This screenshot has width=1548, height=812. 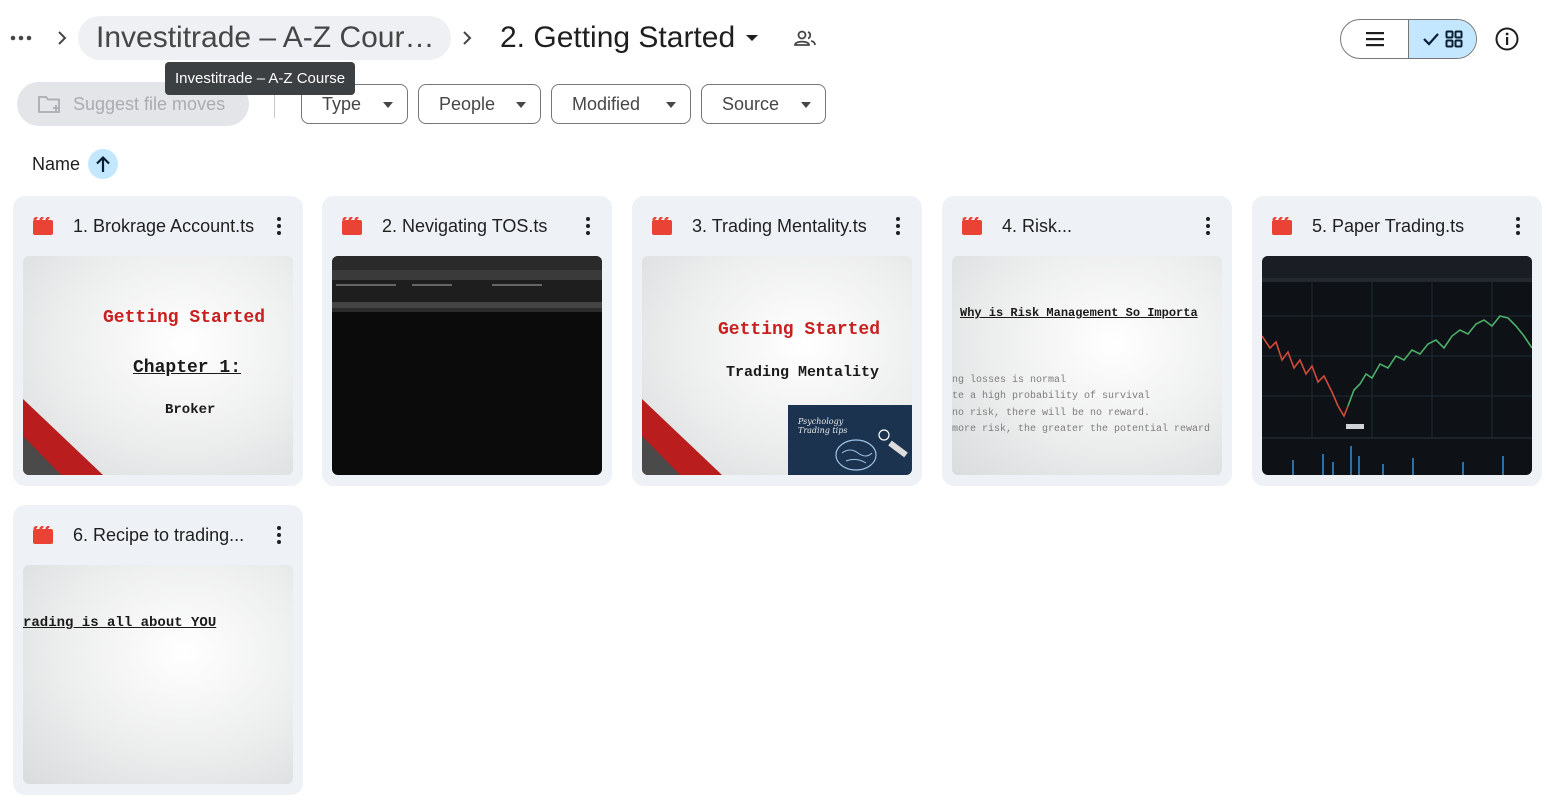 I want to click on psychology-image: Psychology Trading tips, so click(x=850, y=440).